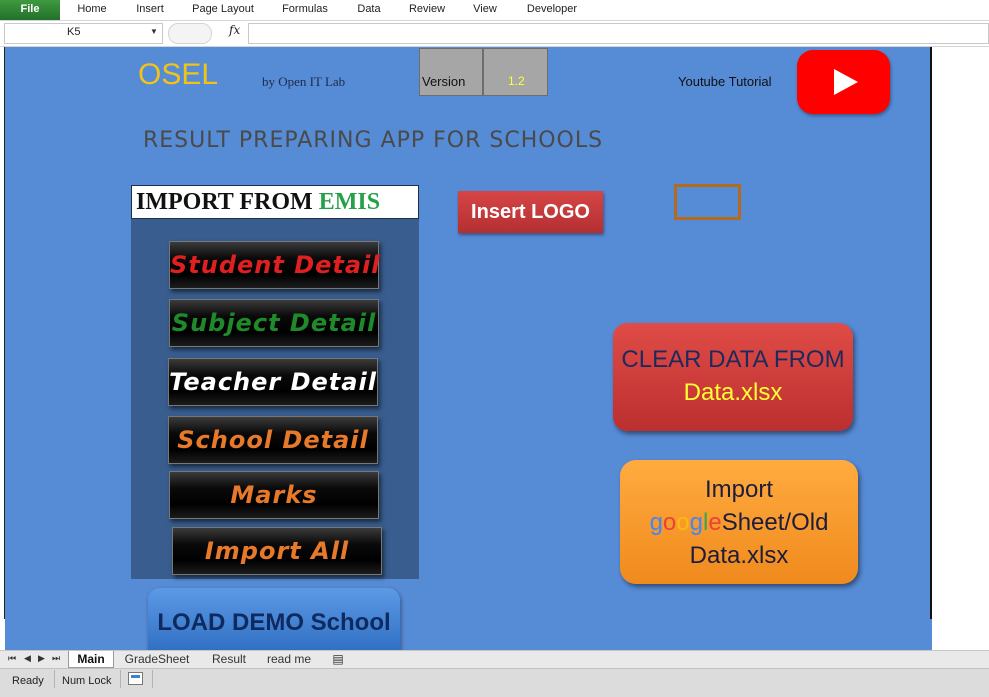  I want to click on tab-view: View, so click(485, 10).